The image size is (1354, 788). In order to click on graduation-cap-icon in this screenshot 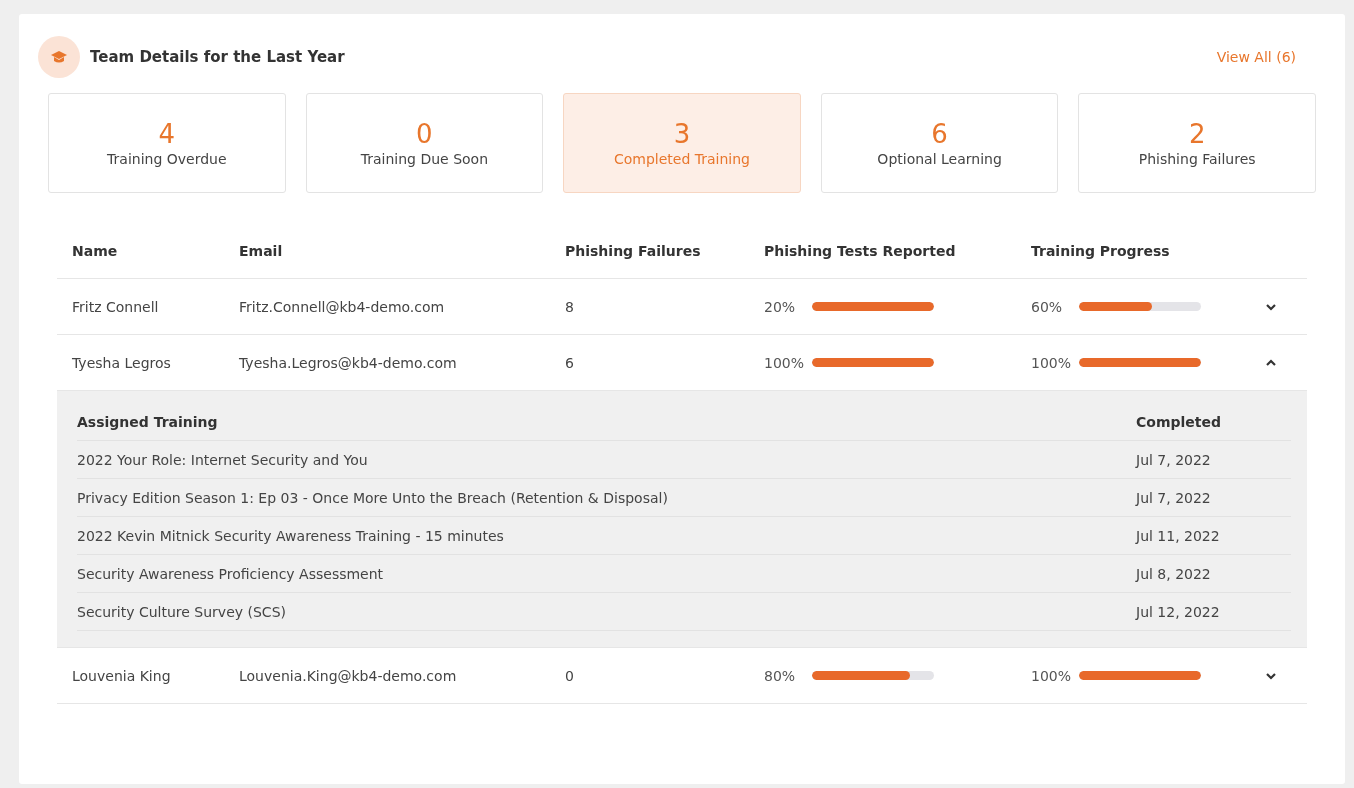, I will do `click(59, 57)`.